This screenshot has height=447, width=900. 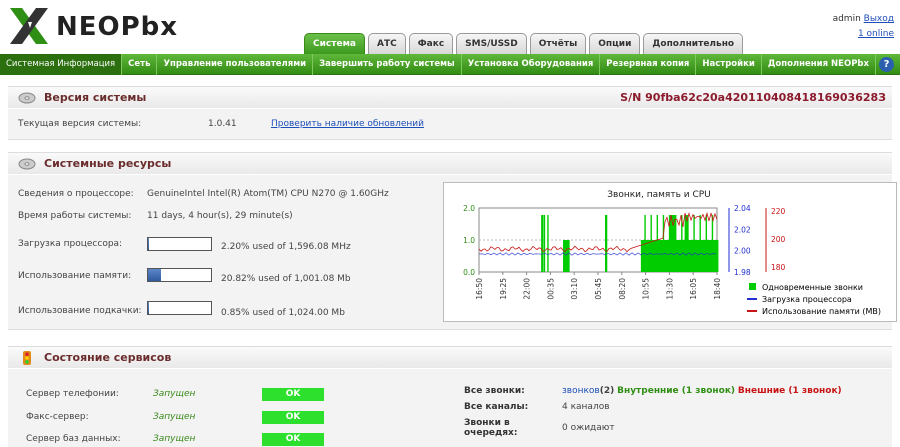 I want to click on current-version-value: 1.0.41, so click(x=222, y=124).